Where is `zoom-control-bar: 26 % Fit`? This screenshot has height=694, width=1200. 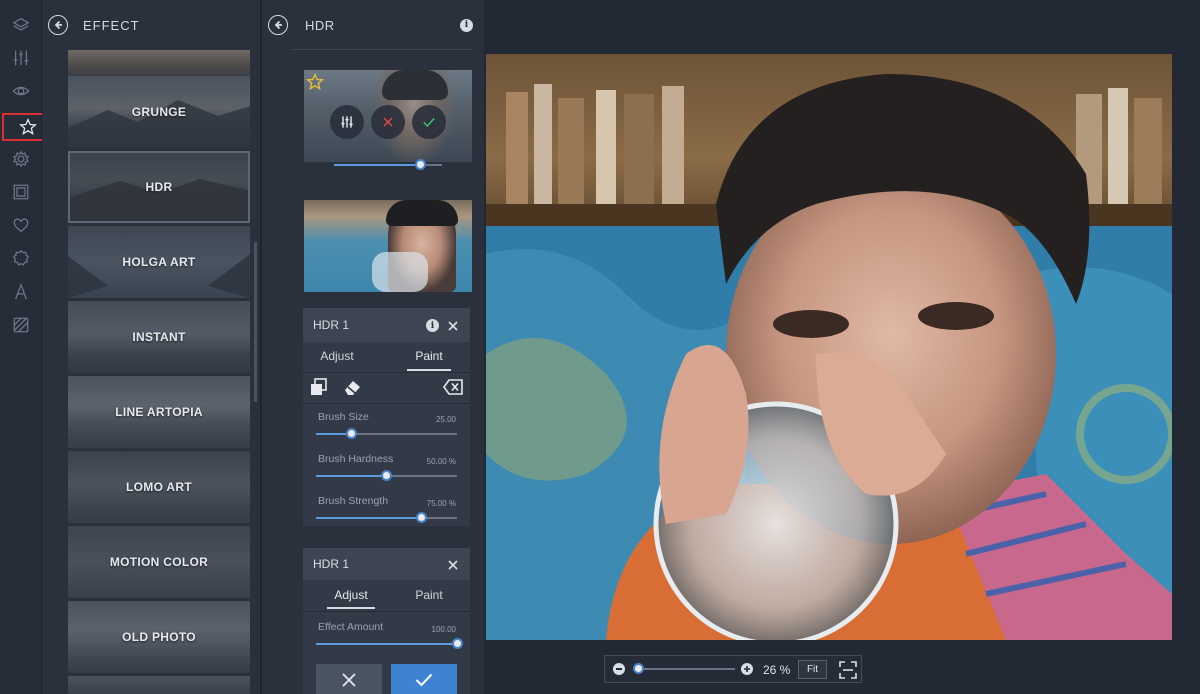 zoom-control-bar: 26 % Fit is located at coordinates (733, 669).